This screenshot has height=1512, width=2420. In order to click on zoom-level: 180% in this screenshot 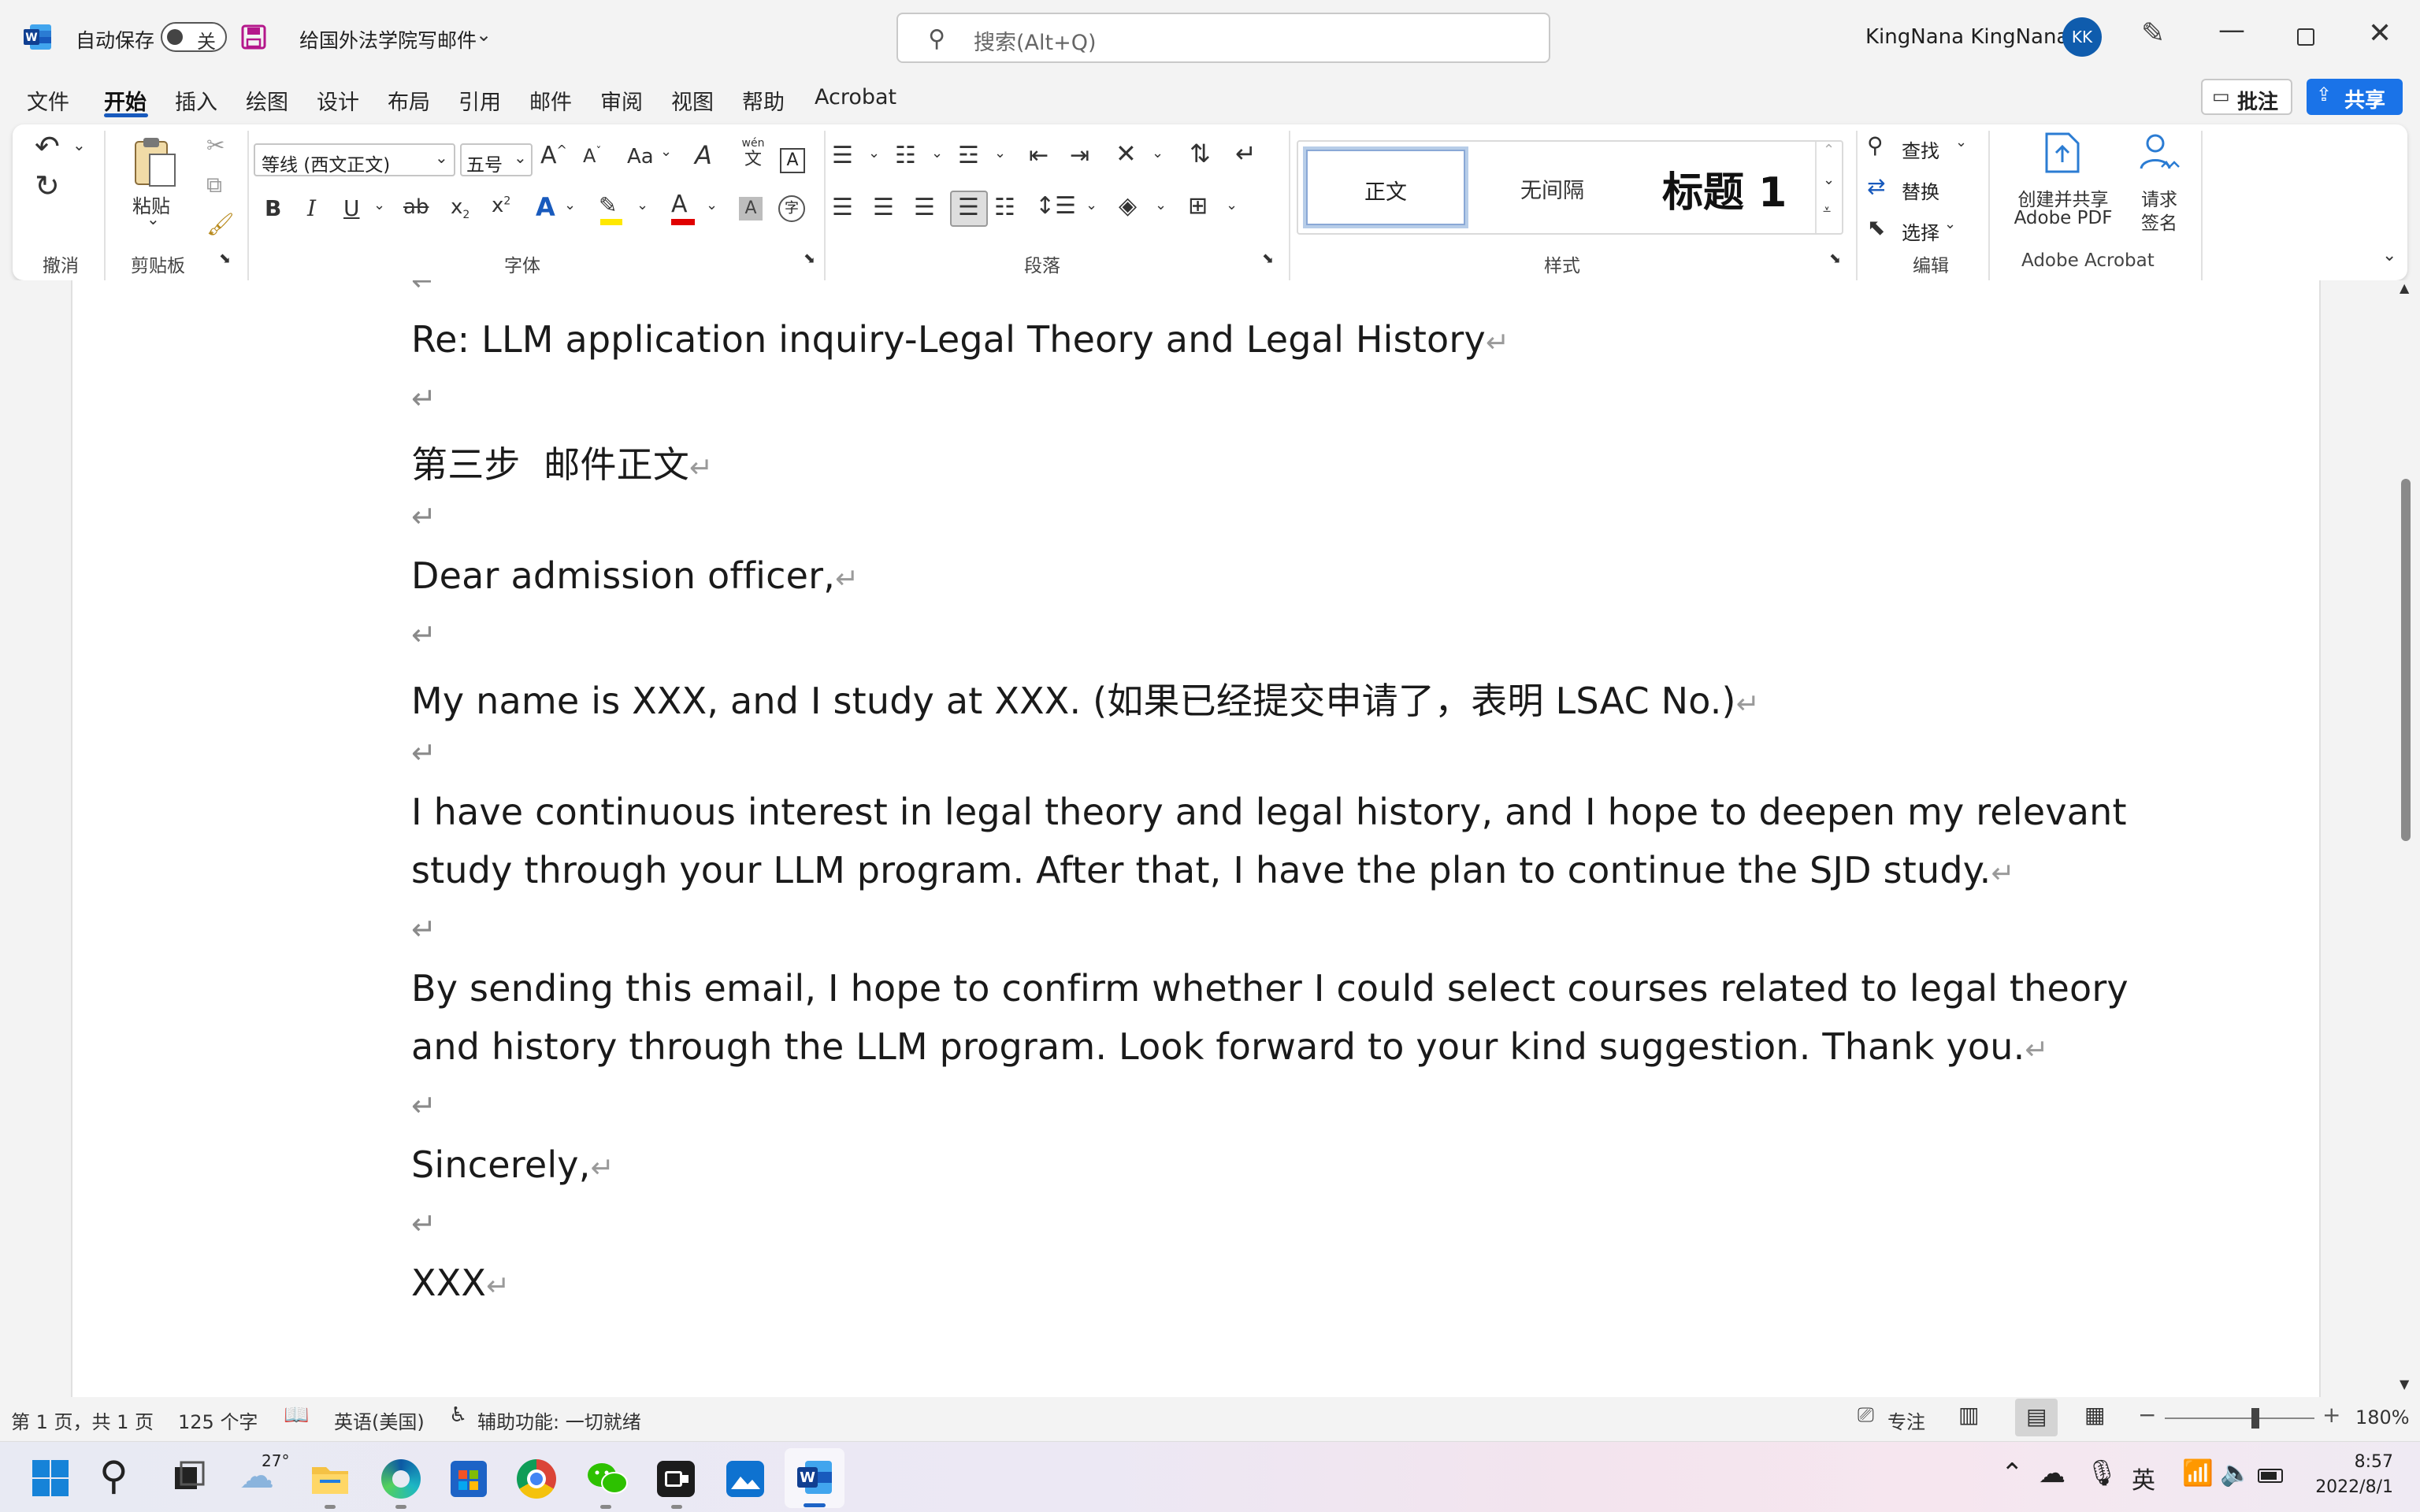, I will do `click(2382, 1417)`.